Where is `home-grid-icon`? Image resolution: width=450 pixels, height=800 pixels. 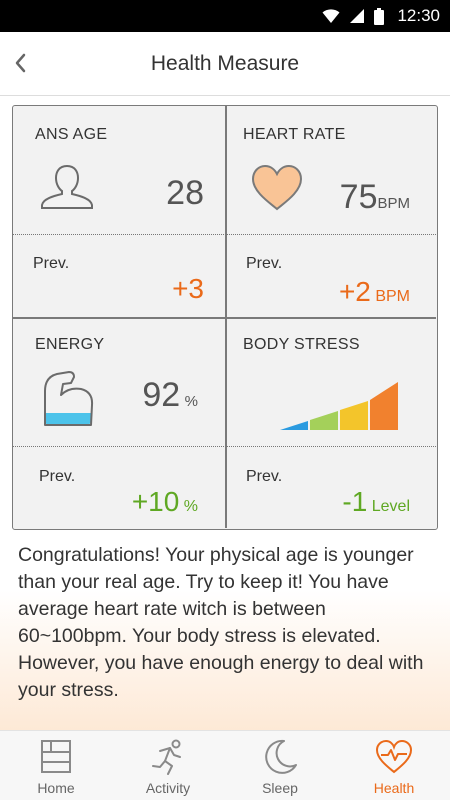
home-grid-icon is located at coordinates (56, 756).